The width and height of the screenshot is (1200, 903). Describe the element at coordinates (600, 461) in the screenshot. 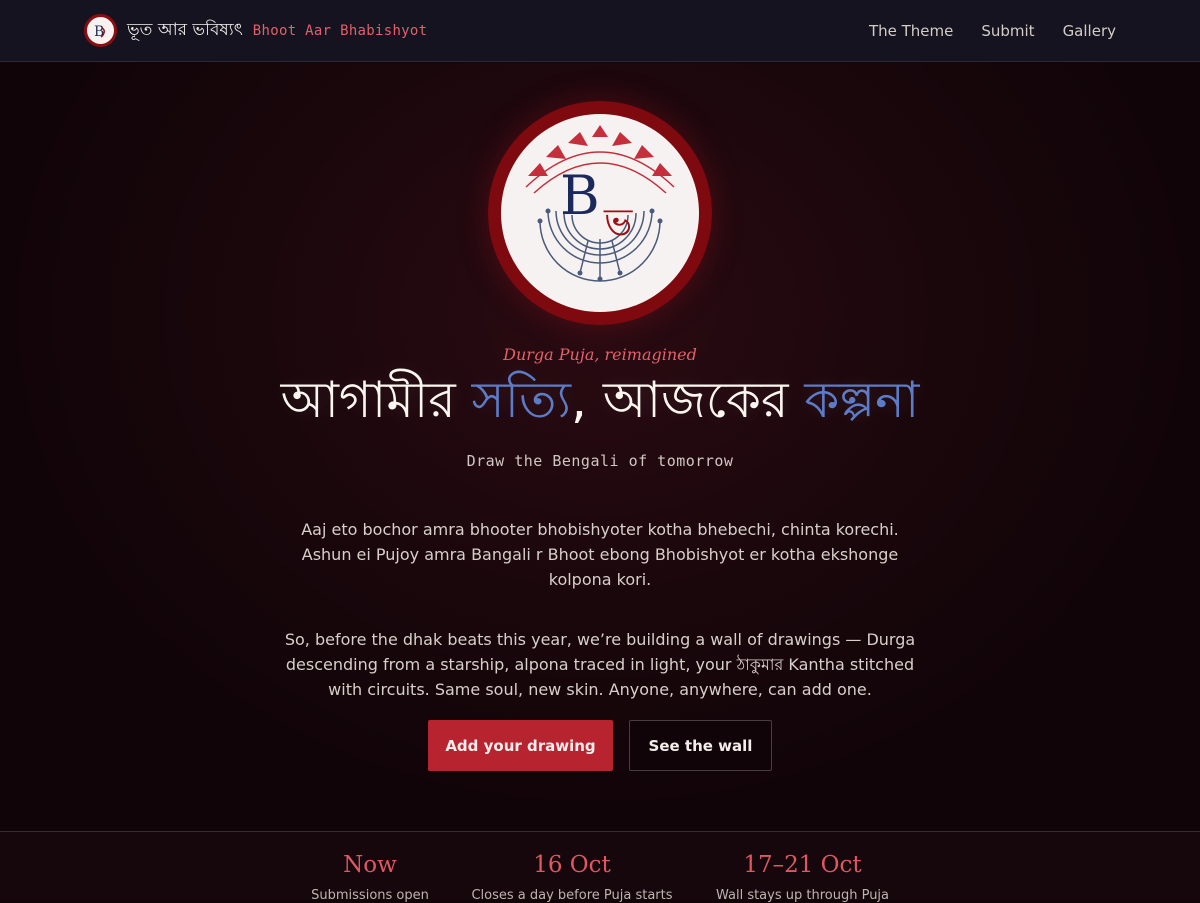

I see `hero-subheading: Draw the Bengali of tomorrow` at that location.